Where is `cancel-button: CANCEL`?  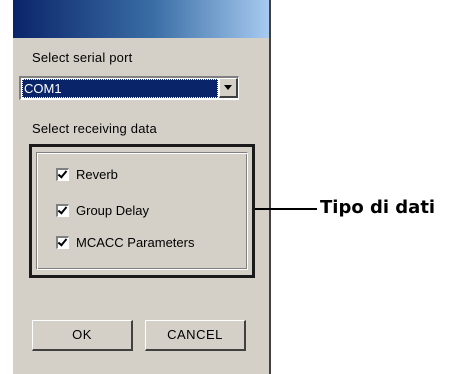
cancel-button: CANCEL is located at coordinates (195, 335).